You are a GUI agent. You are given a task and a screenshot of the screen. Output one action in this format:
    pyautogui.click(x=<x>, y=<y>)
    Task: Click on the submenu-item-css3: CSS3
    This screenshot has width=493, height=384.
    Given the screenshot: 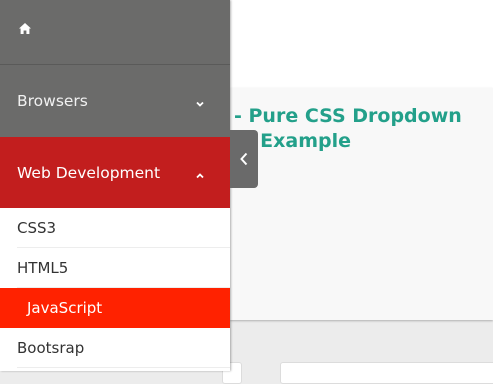 What is the action you would take?
    pyautogui.click(x=115, y=228)
    